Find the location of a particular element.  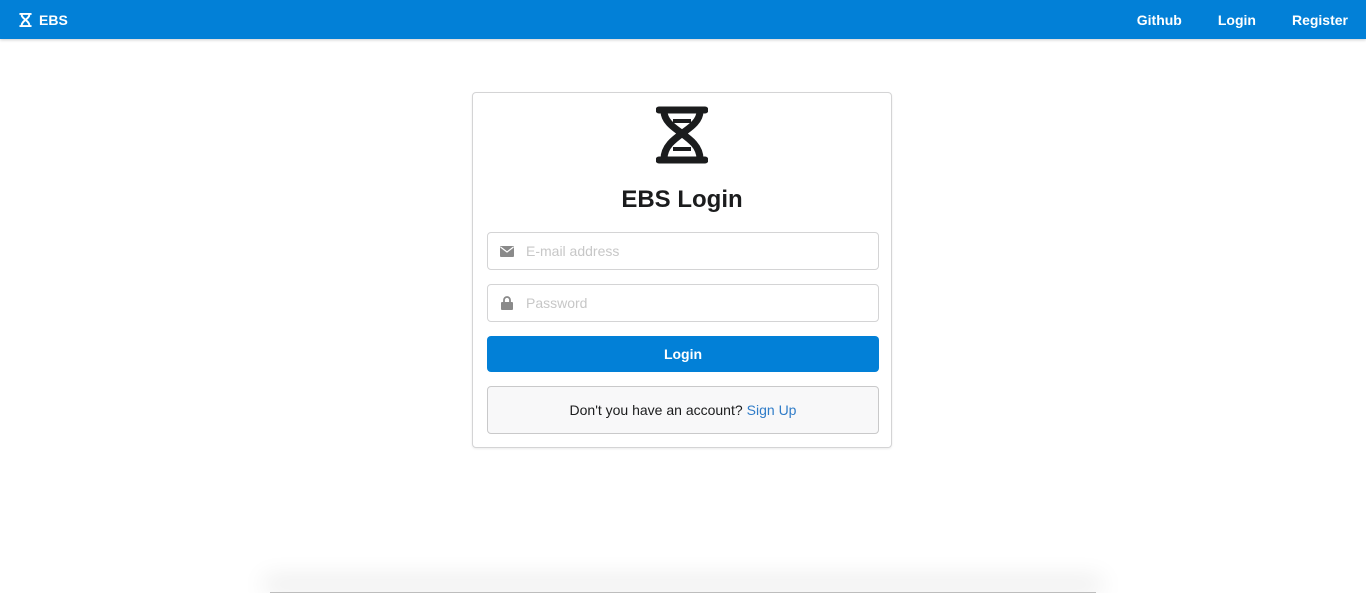

top-nav: Github Login Register is located at coordinates (1224, 19).